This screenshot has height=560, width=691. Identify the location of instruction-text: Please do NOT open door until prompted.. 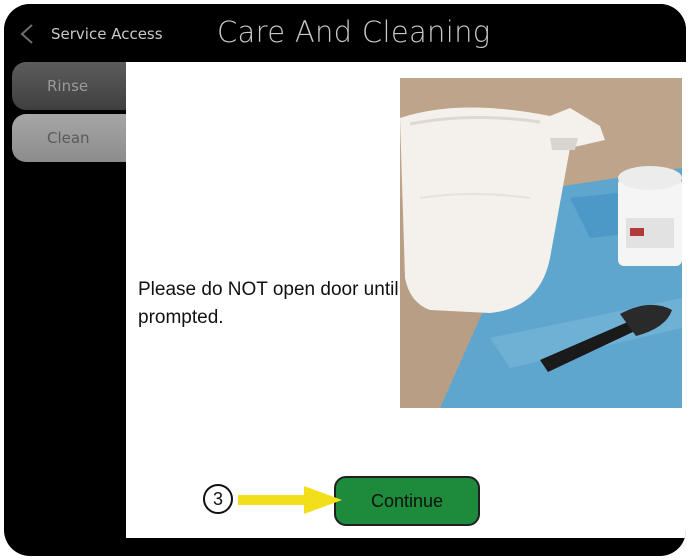
(268, 303).